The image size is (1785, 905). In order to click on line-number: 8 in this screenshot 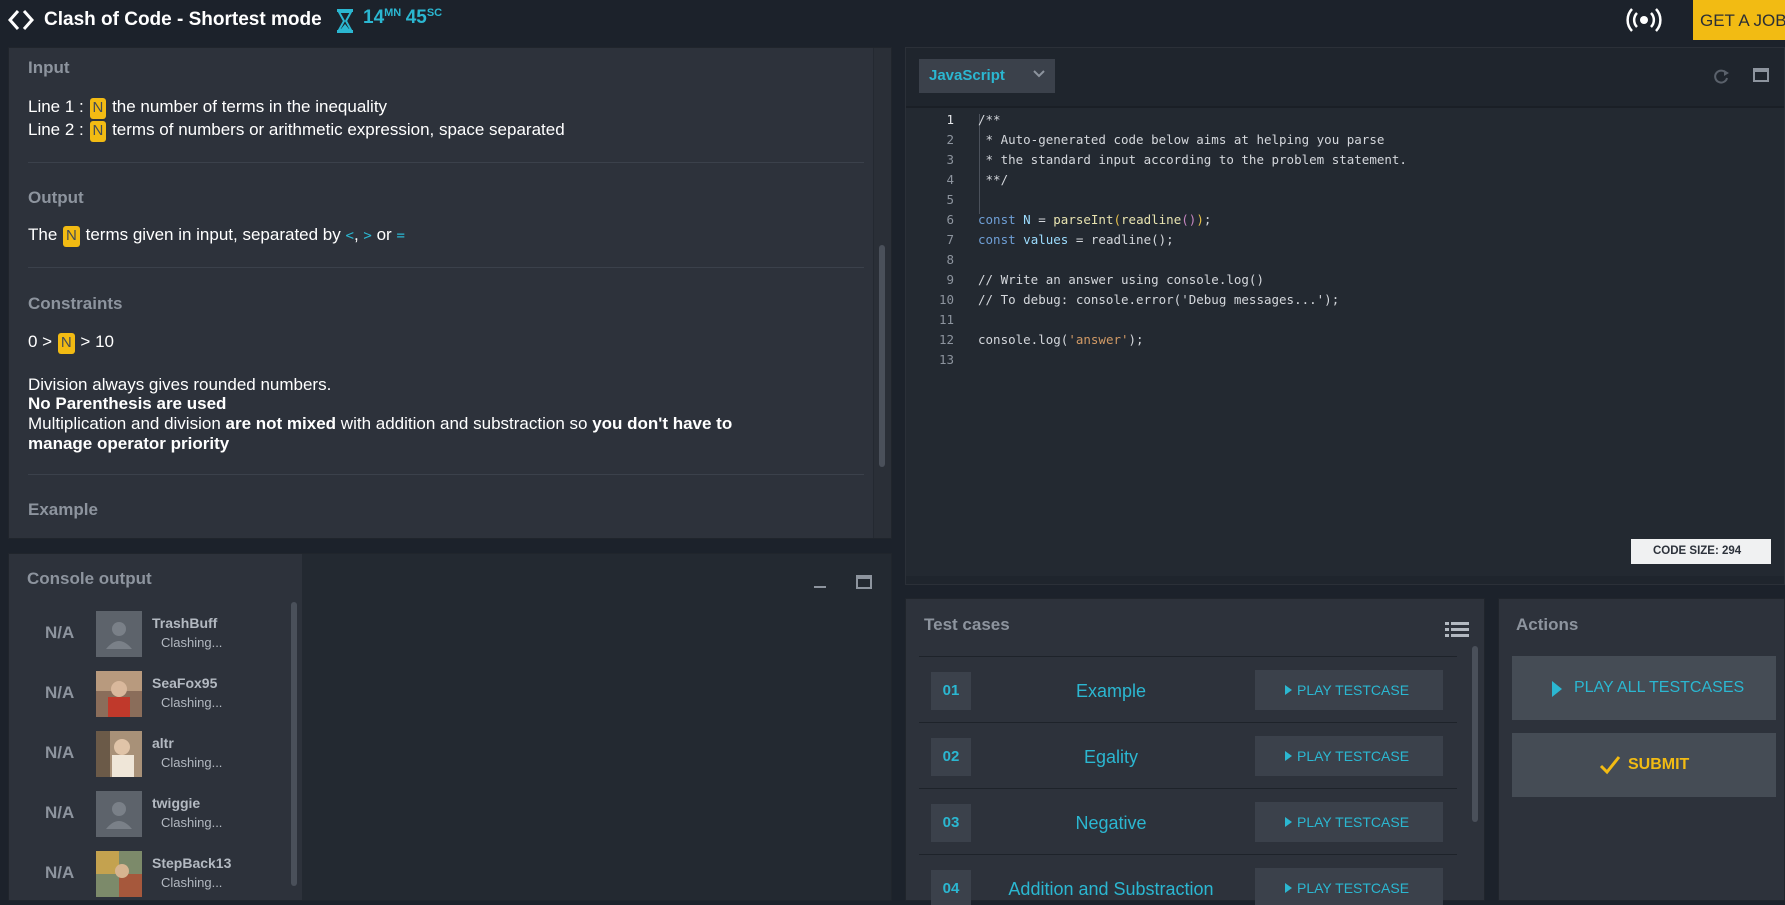, I will do `click(950, 259)`.